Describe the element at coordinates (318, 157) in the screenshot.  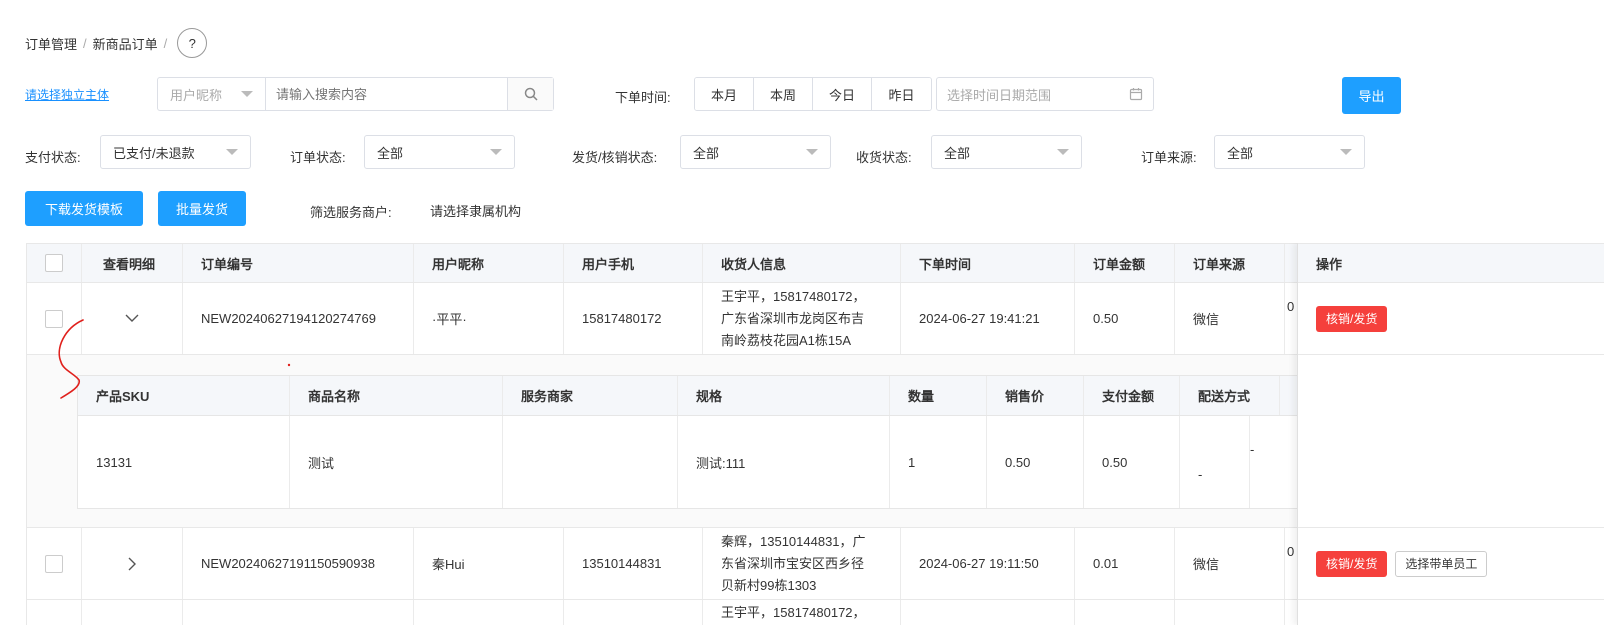
I see `order-status-label: 订单状态:` at that location.